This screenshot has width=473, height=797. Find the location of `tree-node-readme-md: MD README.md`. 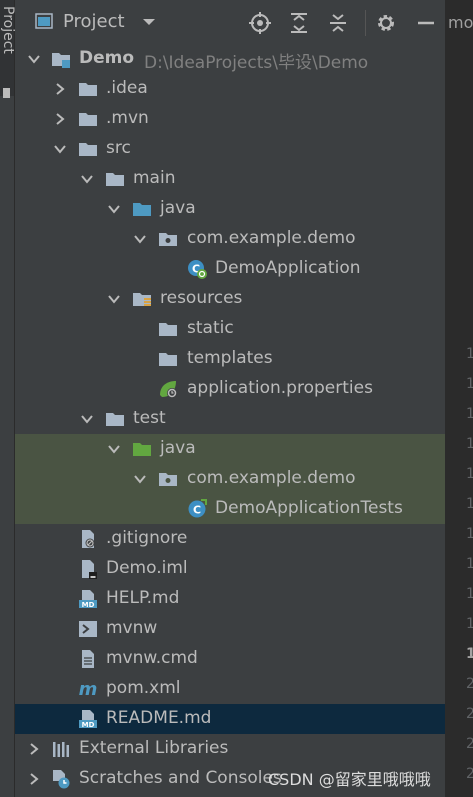

tree-node-readme-md: MD README.md is located at coordinates (230, 719).